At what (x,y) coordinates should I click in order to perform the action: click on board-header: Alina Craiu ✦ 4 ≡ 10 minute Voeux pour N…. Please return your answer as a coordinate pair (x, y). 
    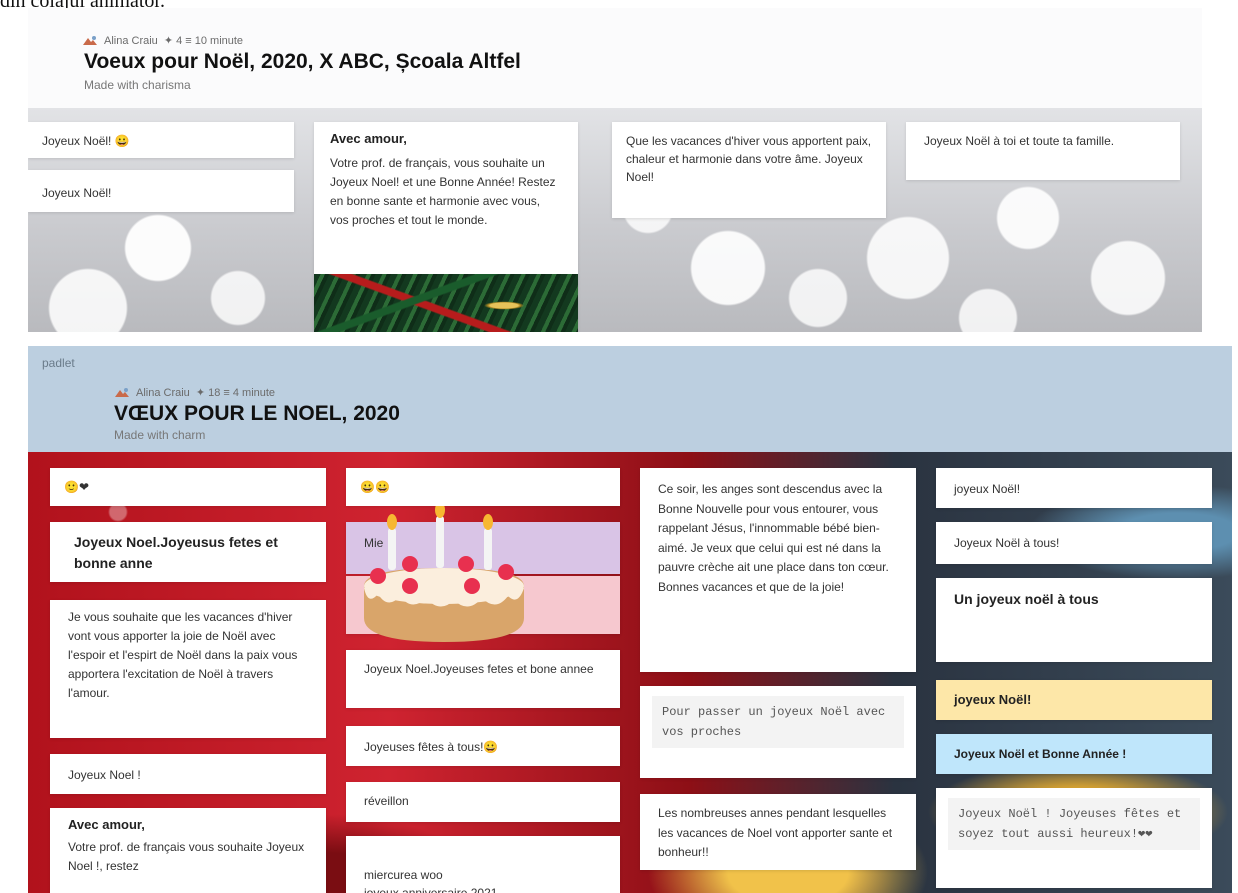
    Looking at the image, I should click on (615, 58).